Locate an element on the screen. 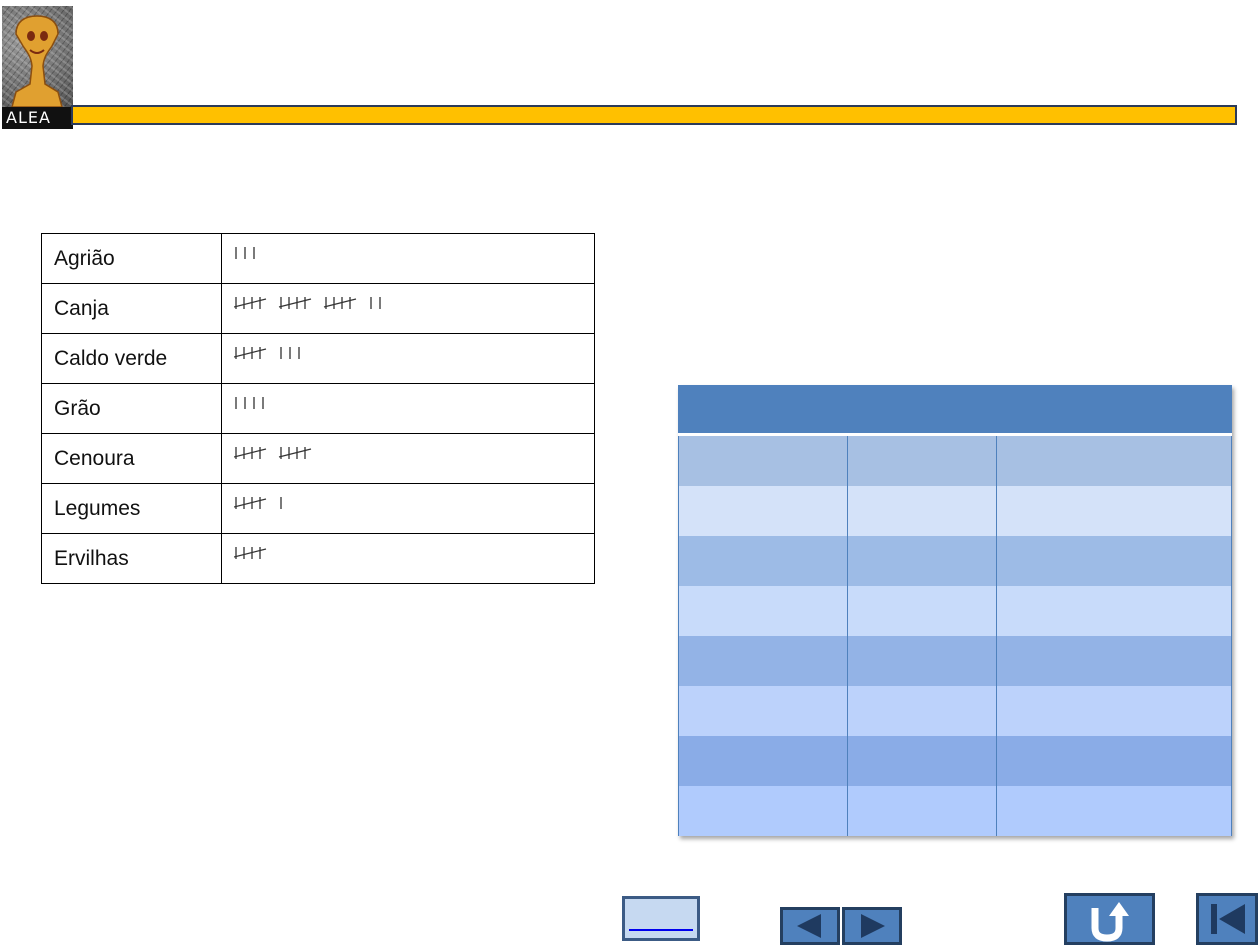  tally-item-label: Cenoura is located at coordinates (131, 458).